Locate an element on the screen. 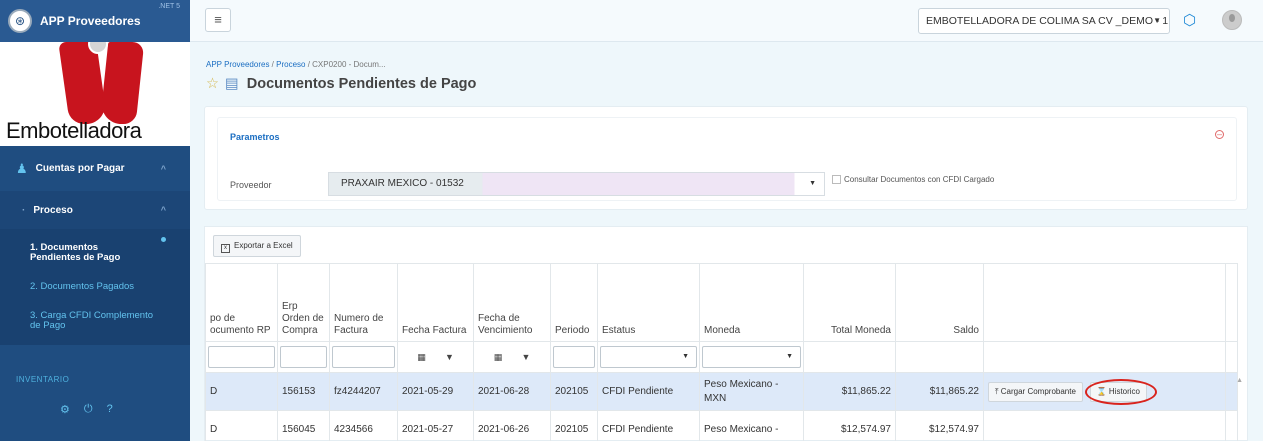  export-excel-label: Exportar a Excel is located at coordinates (263, 245).